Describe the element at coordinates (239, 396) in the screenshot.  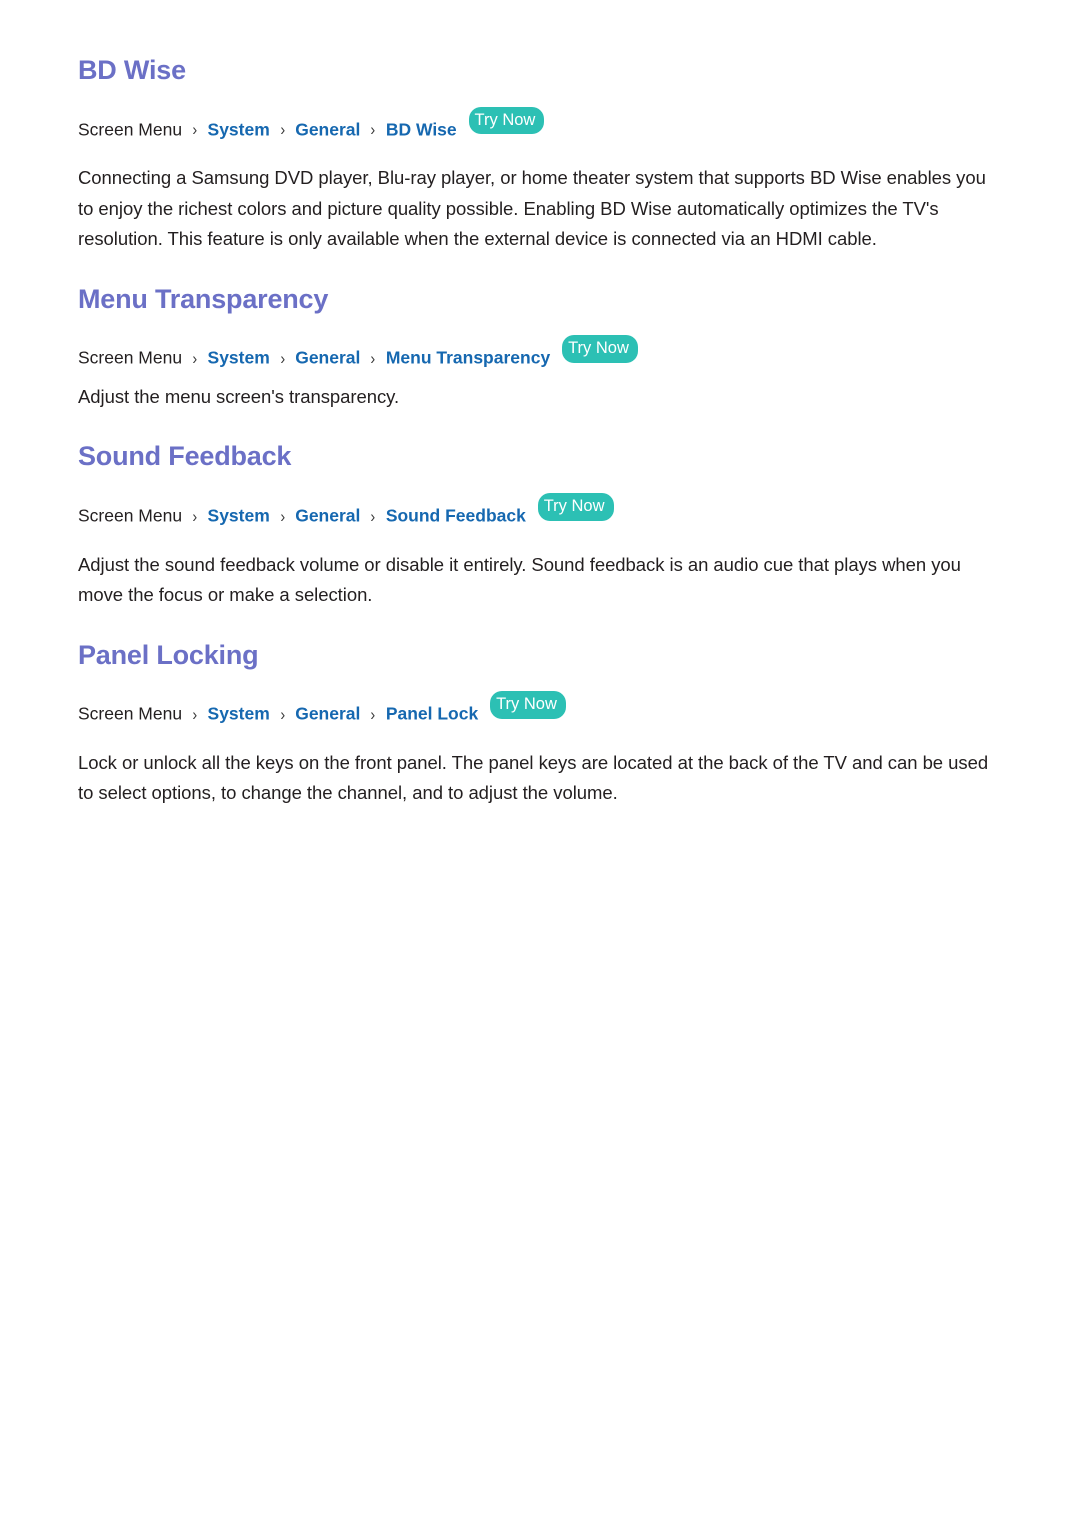
I see `body-text-menu-transparency: Adjust the menu screen's transparency.` at that location.